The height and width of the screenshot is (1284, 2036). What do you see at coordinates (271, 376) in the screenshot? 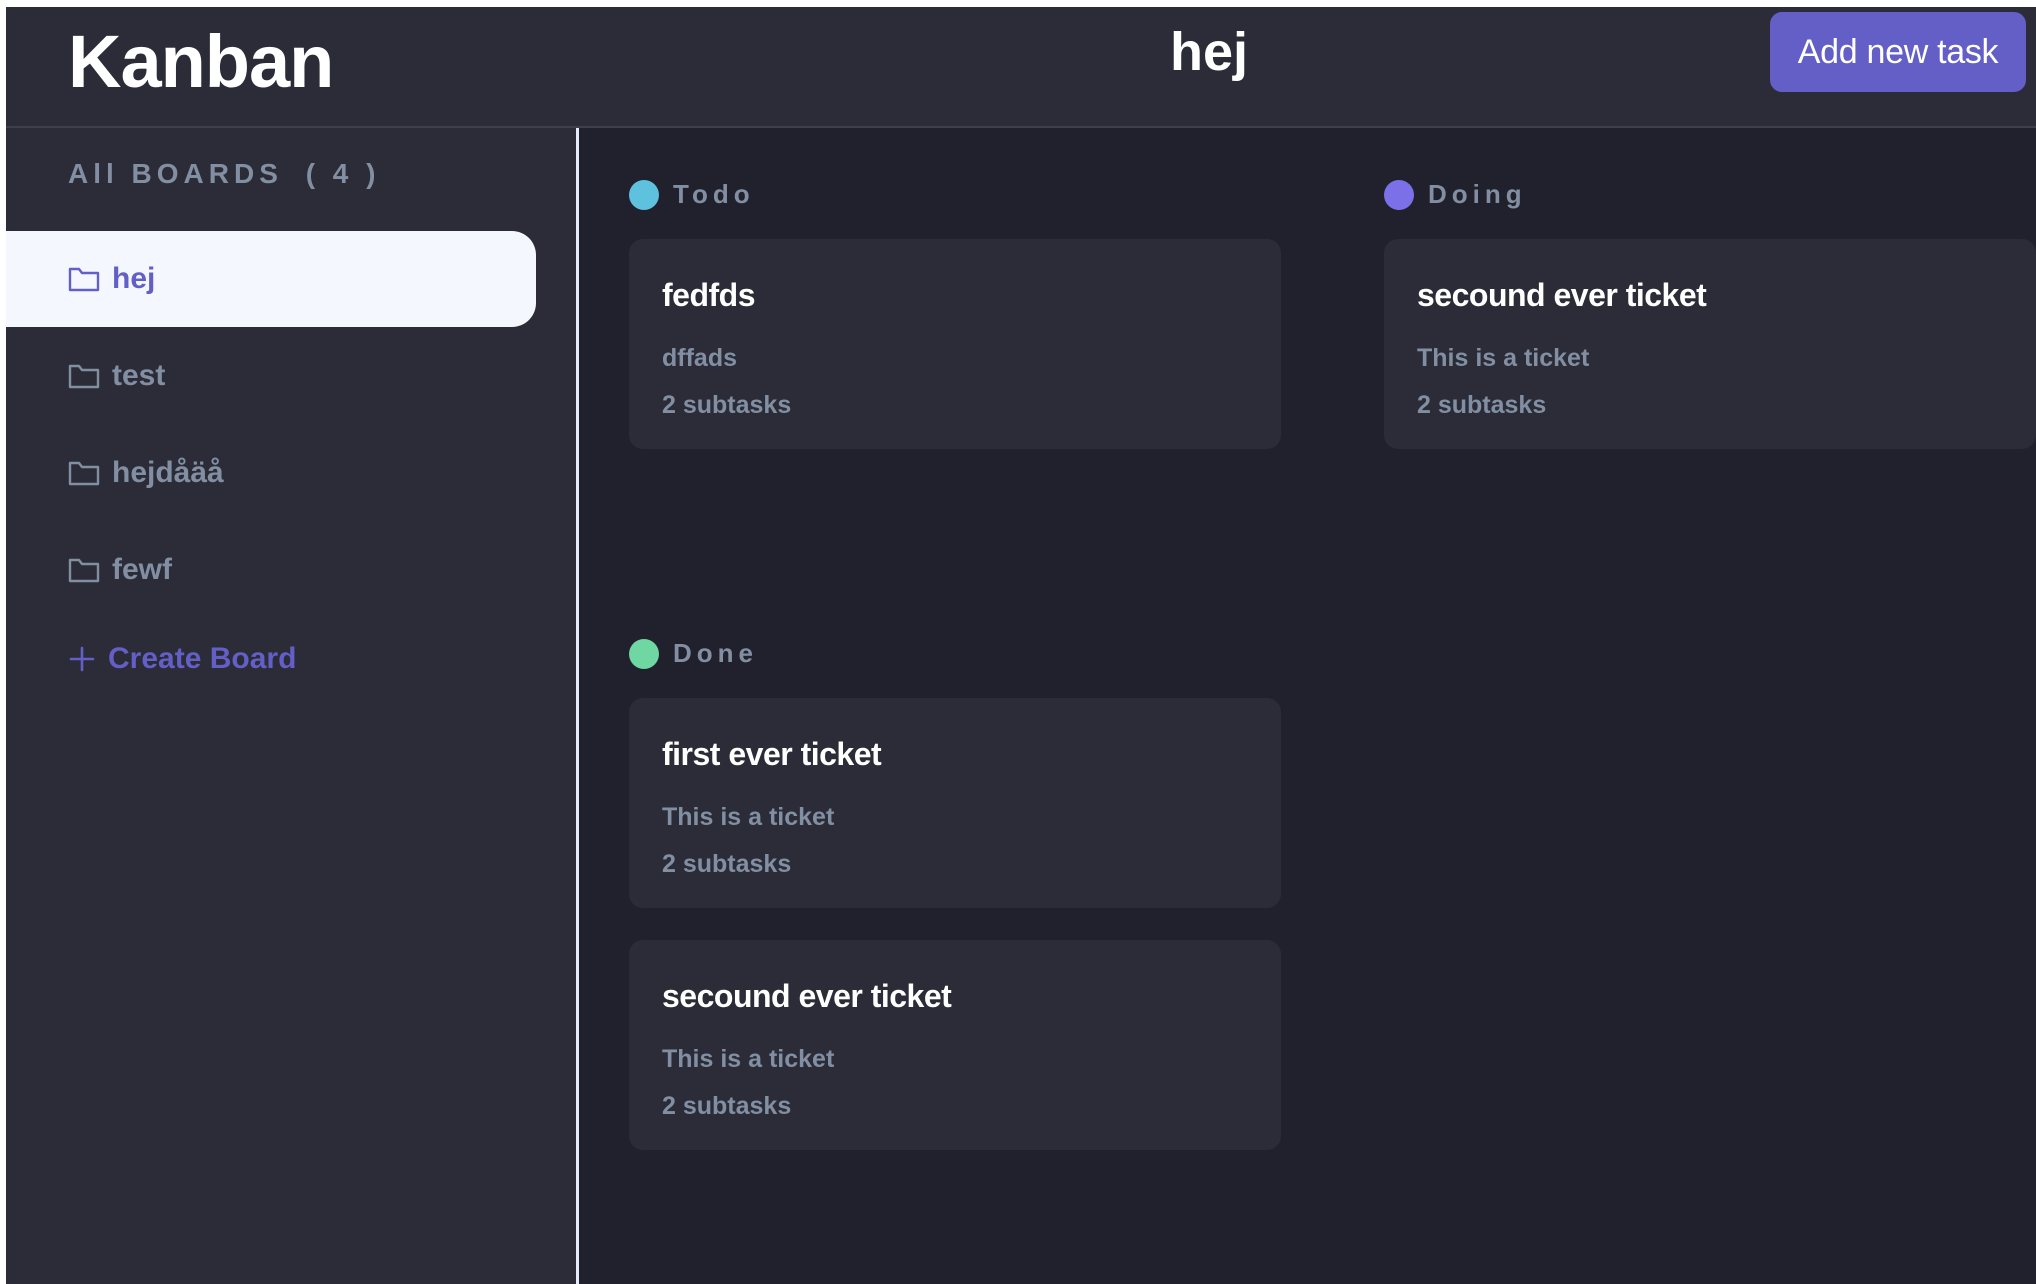
I see `sidebar-item-test: test` at bounding box center [271, 376].